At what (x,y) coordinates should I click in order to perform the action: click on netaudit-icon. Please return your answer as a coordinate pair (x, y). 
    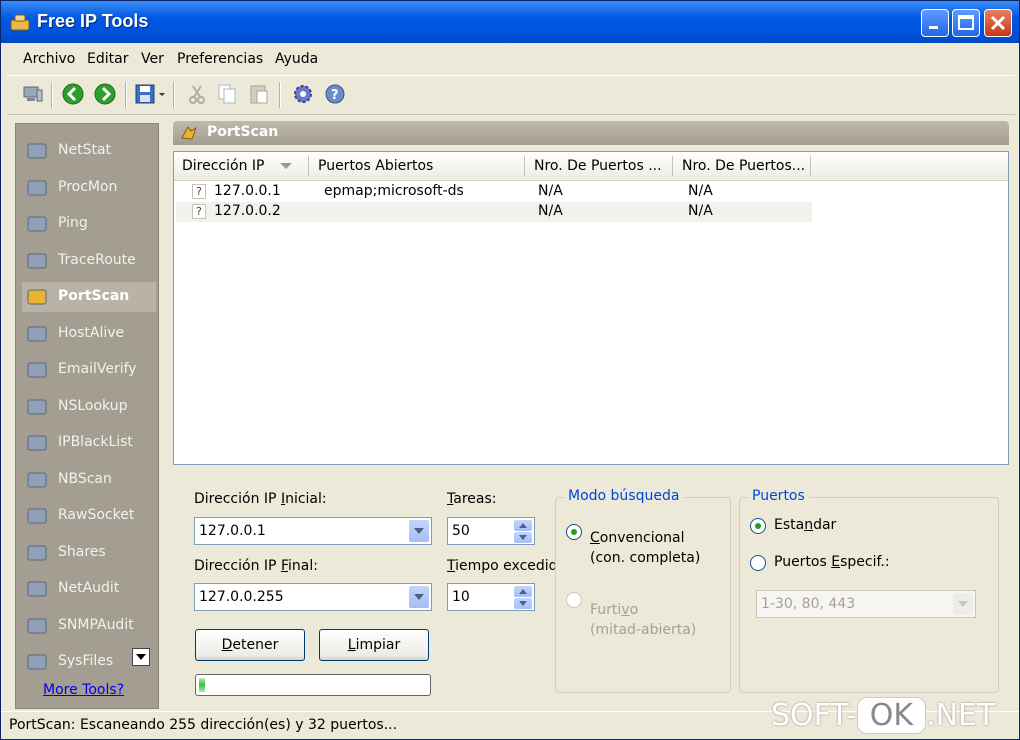
    Looking at the image, I should click on (37, 589).